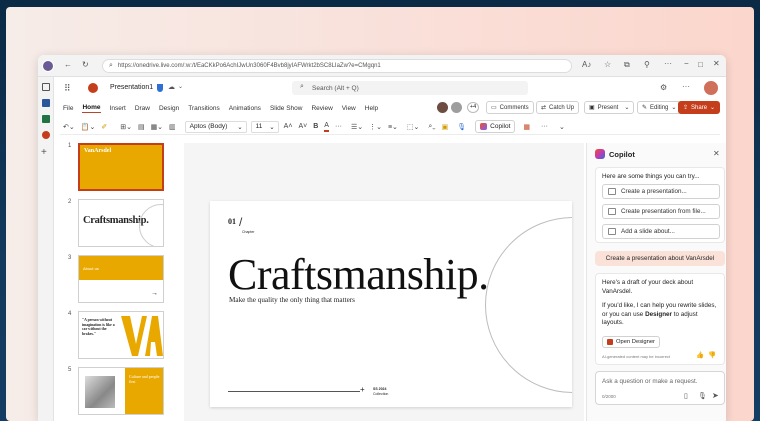 The image size is (760, 421). What do you see at coordinates (46, 103) in the screenshot?
I see `word-icon` at bounding box center [46, 103].